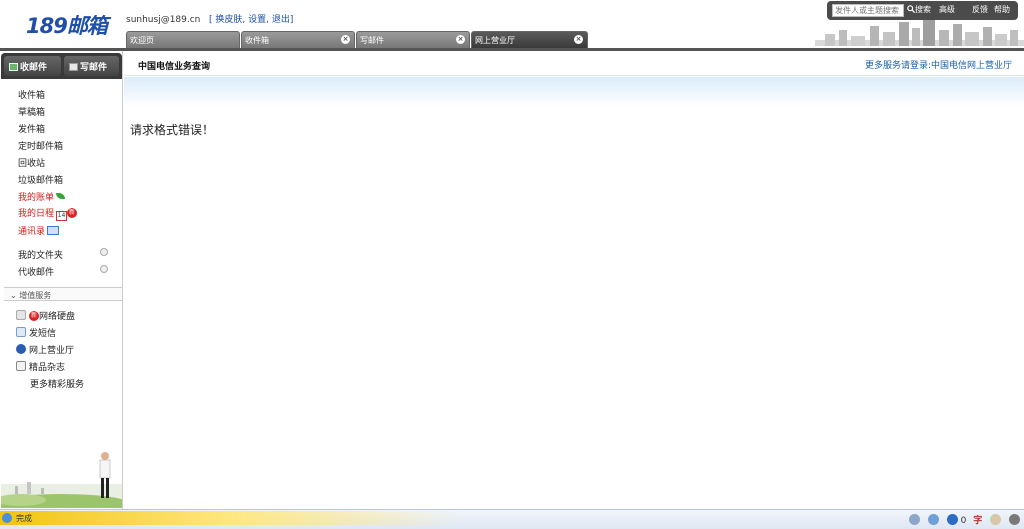  What do you see at coordinates (183, 39) in the screenshot?
I see `tab-welcome: 欢迎页` at bounding box center [183, 39].